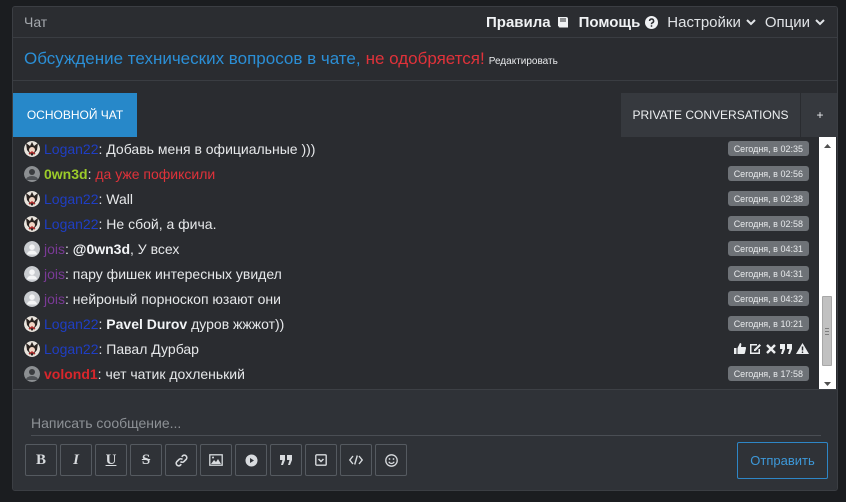 The image size is (846, 502). What do you see at coordinates (768, 223) in the screenshot?
I see `message-timestamp: Сегодня, в 02:58` at bounding box center [768, 223].